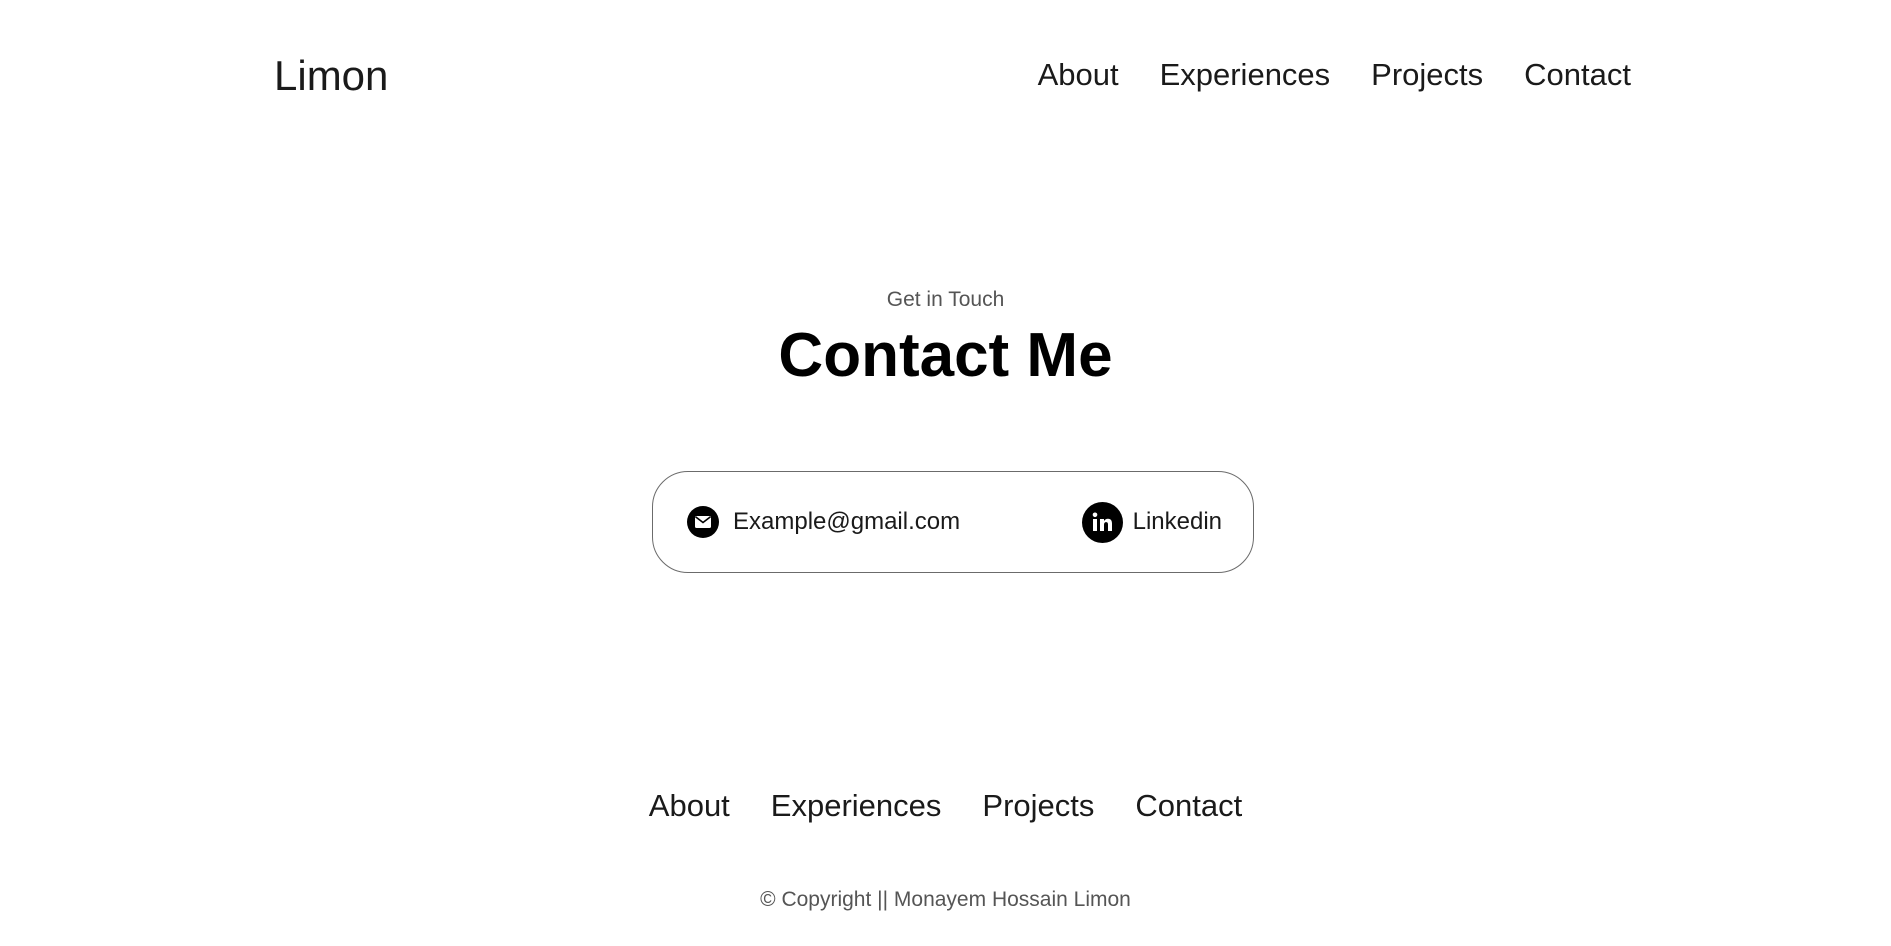 This screenshot has width=1891, height=946. I want to click on email-address: Example@gmail.com, so click(847, 521).